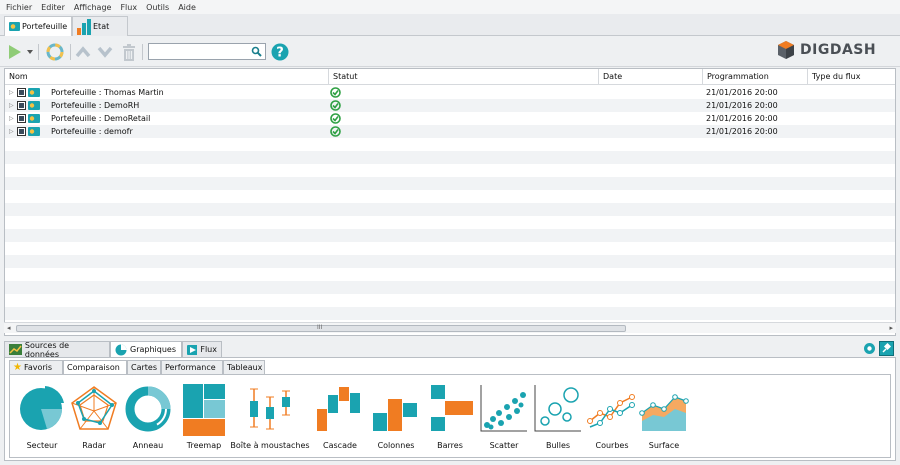 This screenshot has width=900, height=465. I want to click on run-button, so click(15, 52).